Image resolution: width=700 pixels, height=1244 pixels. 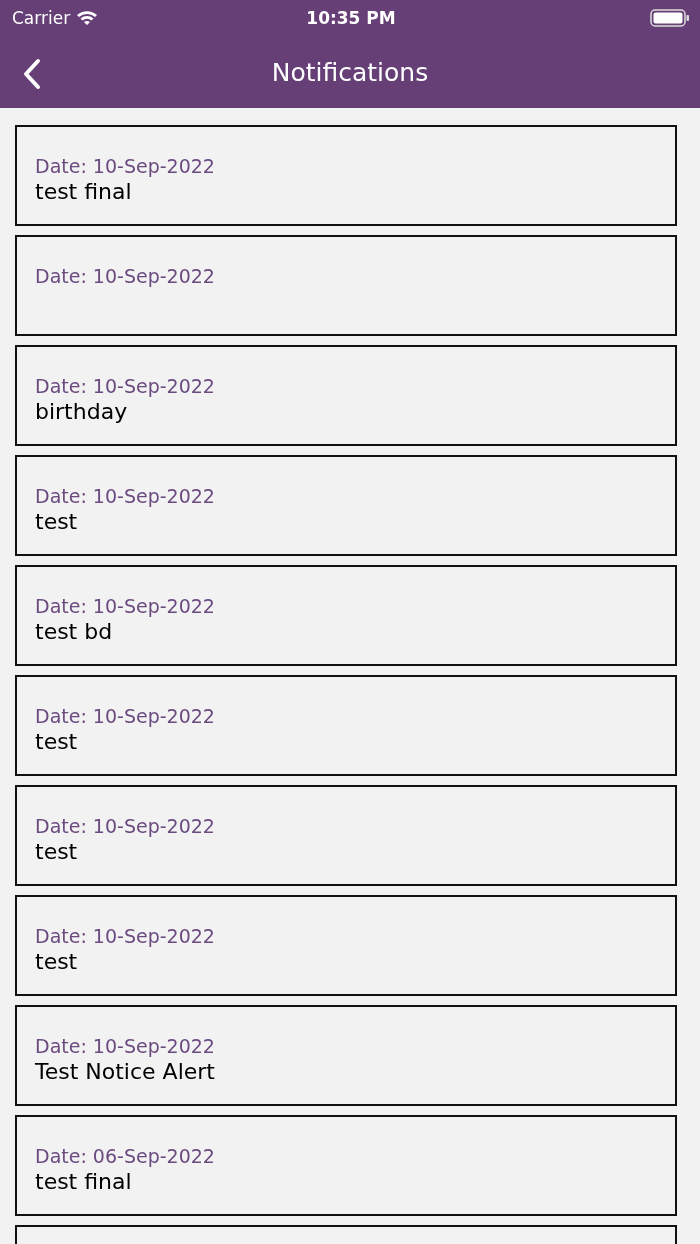 I want to click on notification-card: Date: 10-Sep-2022 test bd, so click(x=346, y=615).